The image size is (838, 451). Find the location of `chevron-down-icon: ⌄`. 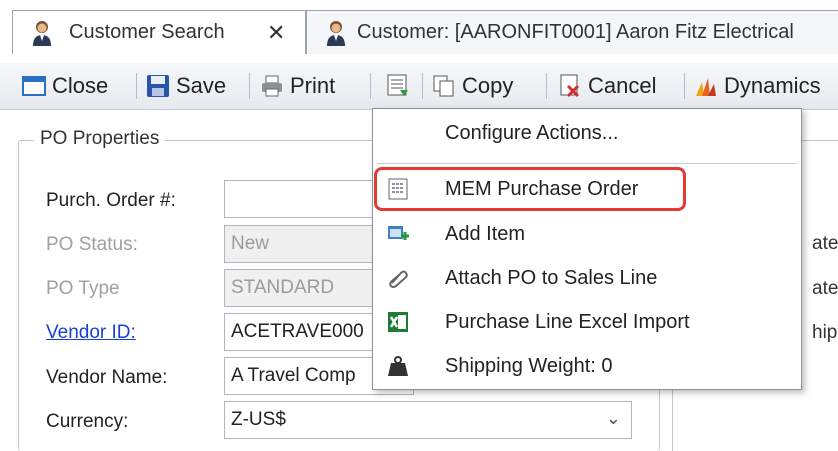

chevron-down-icon: ⌄ is located at coordinates (613, 418).